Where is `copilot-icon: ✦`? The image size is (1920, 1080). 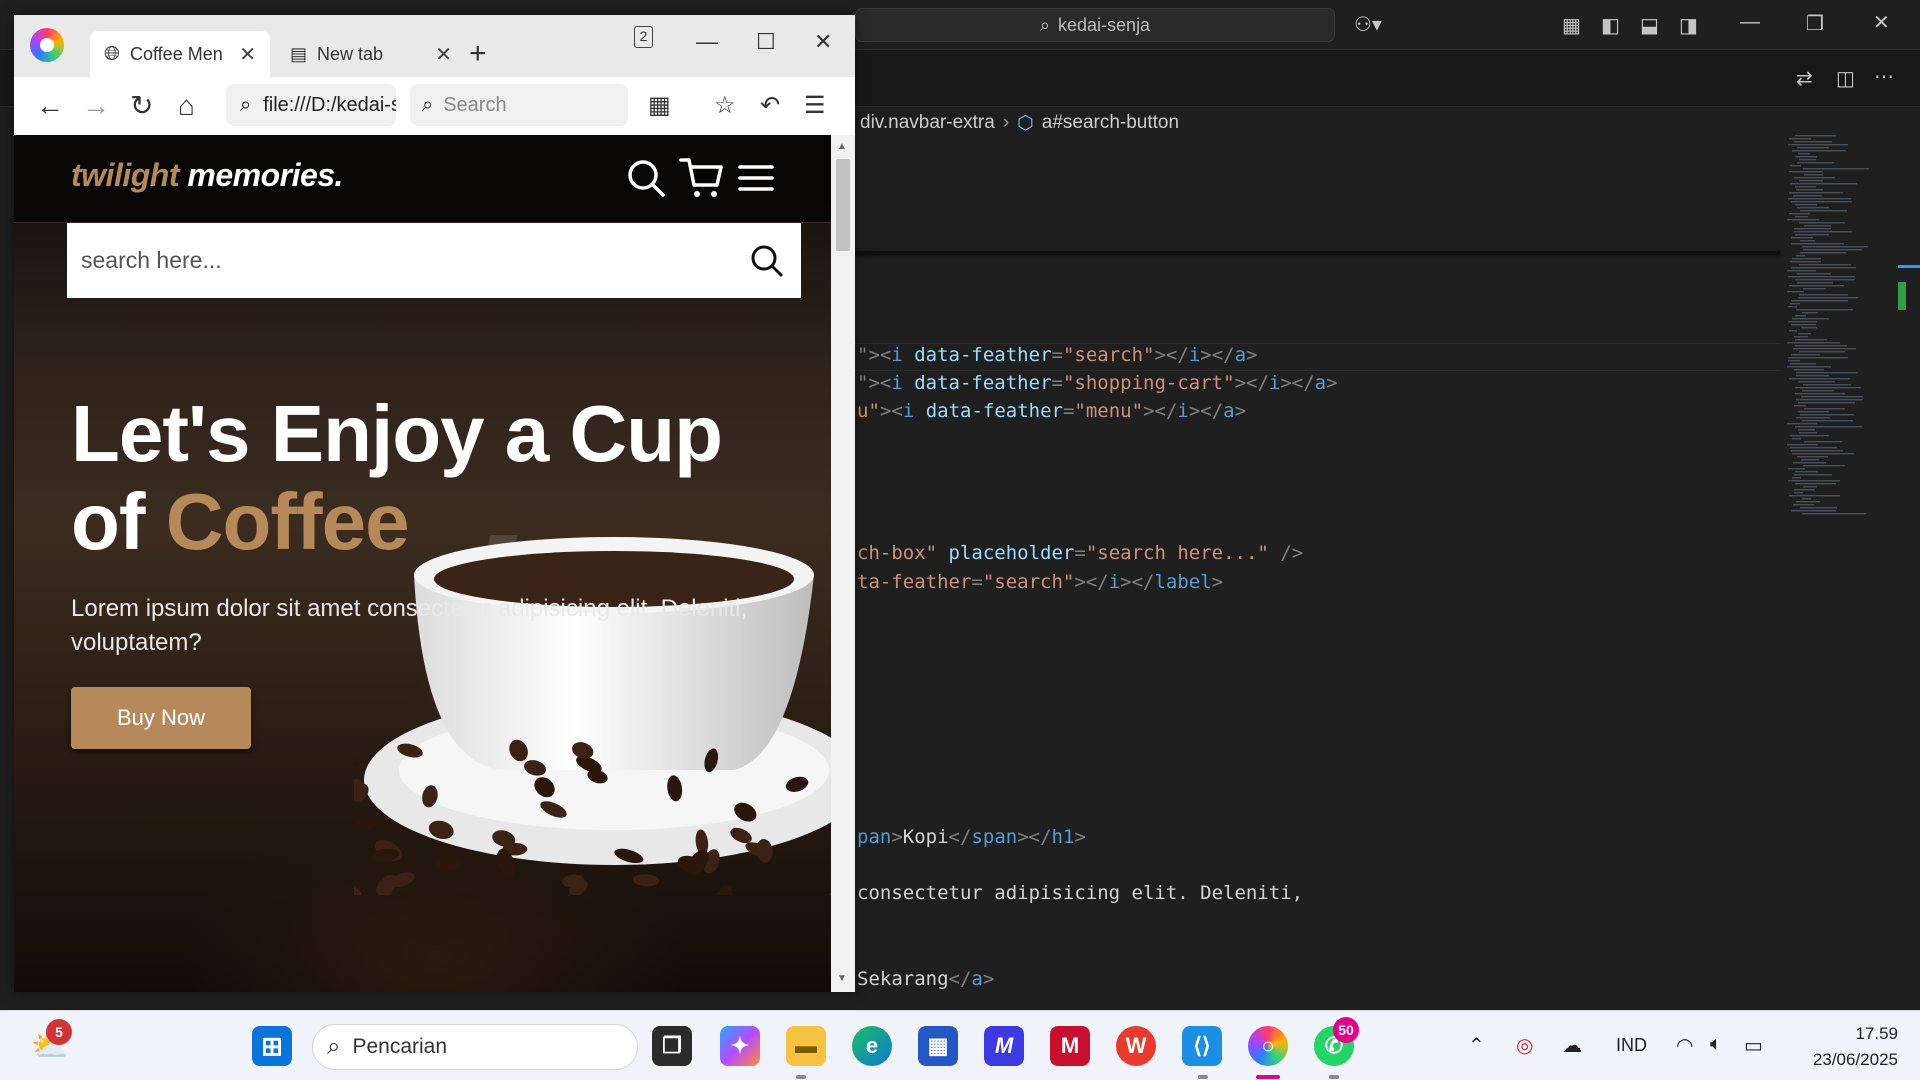 copilot-icon: ✦ is located at coordinates (740, 1046).